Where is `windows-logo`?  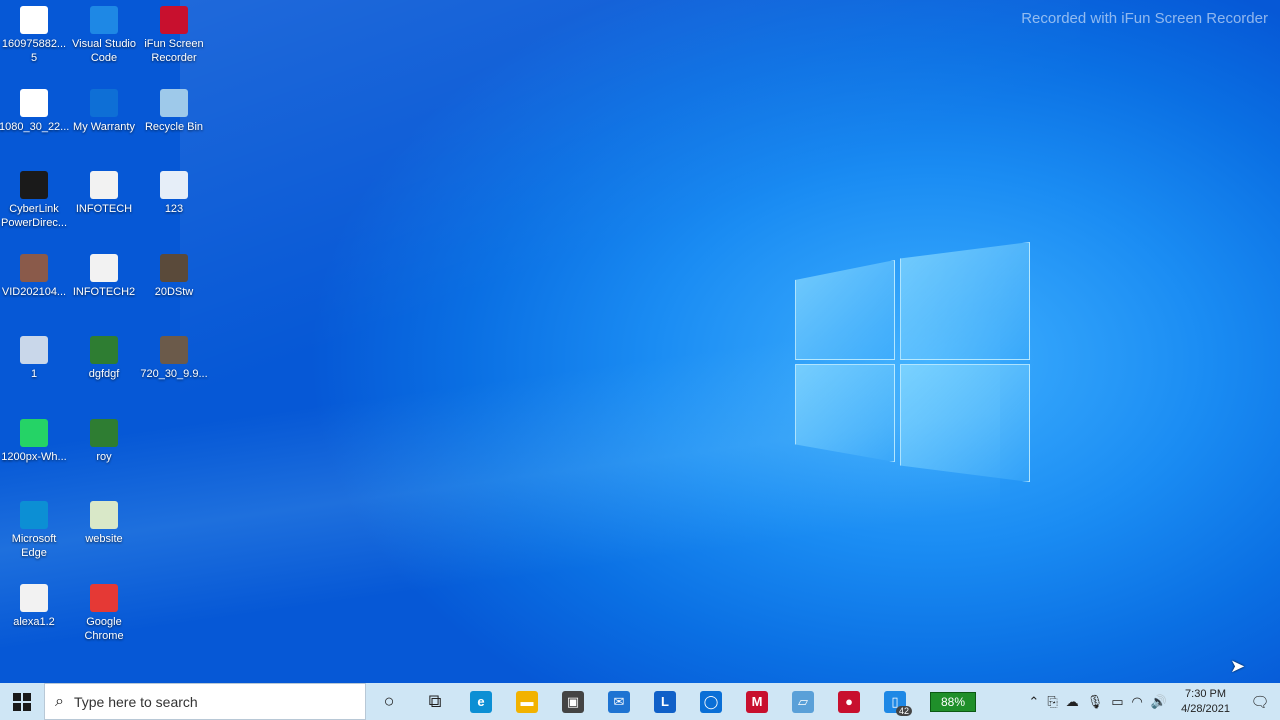
windows-logo is located at coordinates (912, 362).